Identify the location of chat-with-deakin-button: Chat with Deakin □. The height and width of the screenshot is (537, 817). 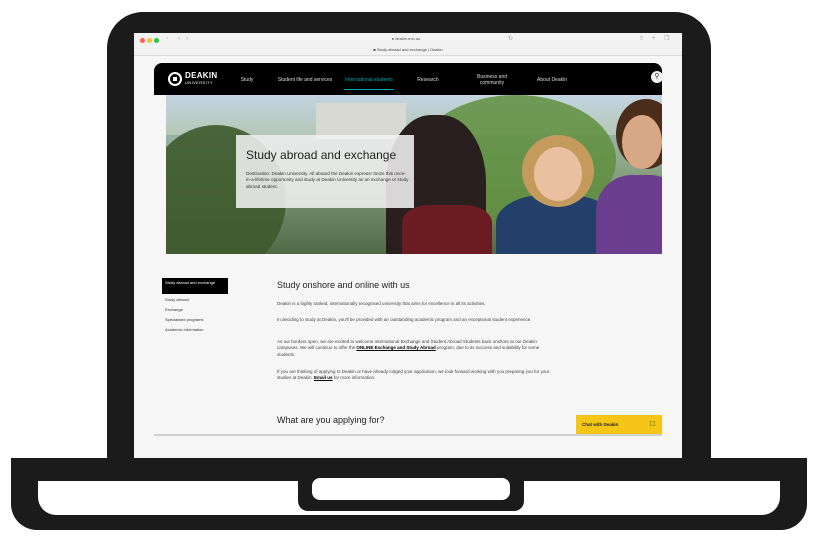
(619, 424).